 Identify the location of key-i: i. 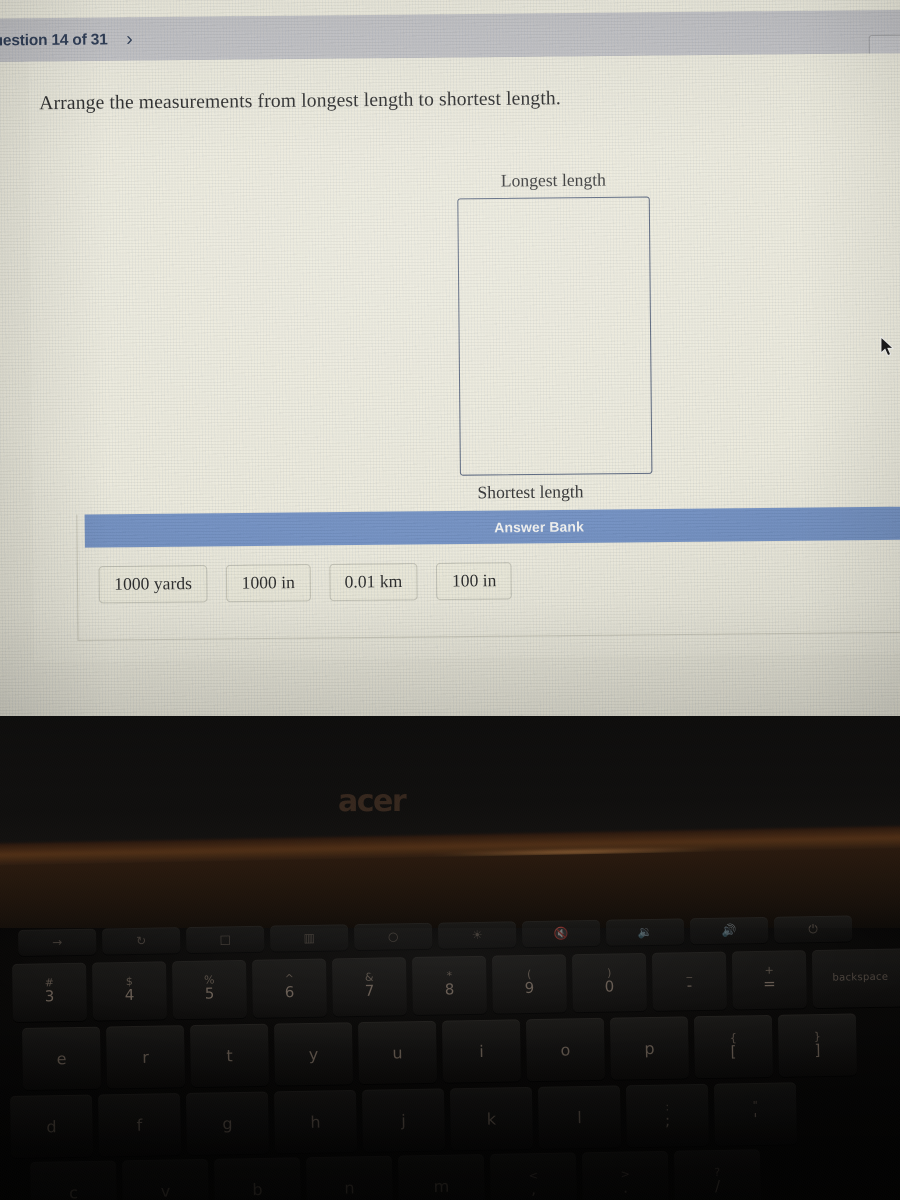
(481, 1051).